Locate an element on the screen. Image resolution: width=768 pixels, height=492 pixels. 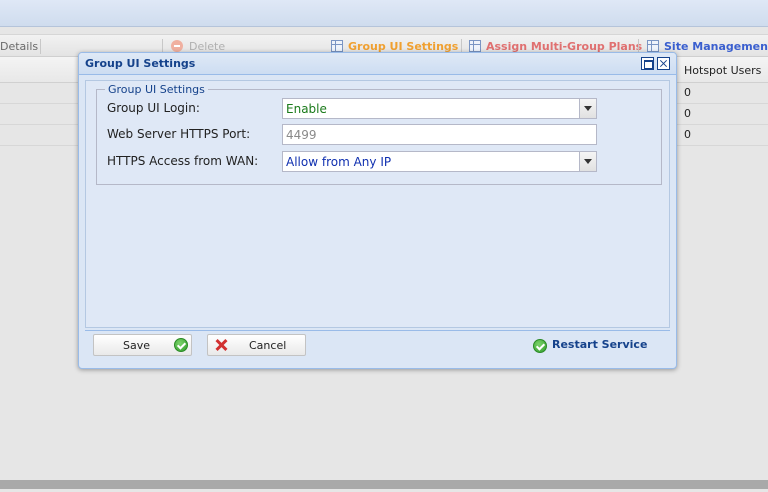
dialog-header: Group UI Settings is located at coordinates (377, 64).